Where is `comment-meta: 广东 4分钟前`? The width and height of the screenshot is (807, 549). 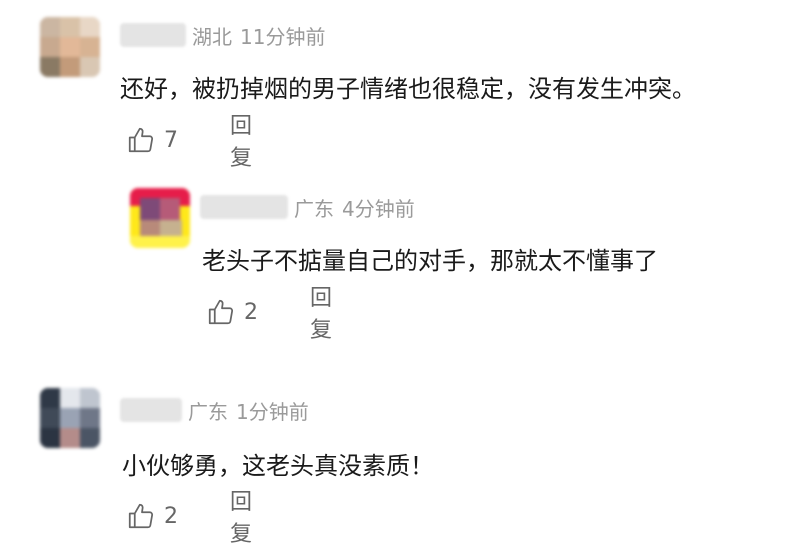
comment-meta: 广东 4分钟前 is located at coordinates (307, 207).